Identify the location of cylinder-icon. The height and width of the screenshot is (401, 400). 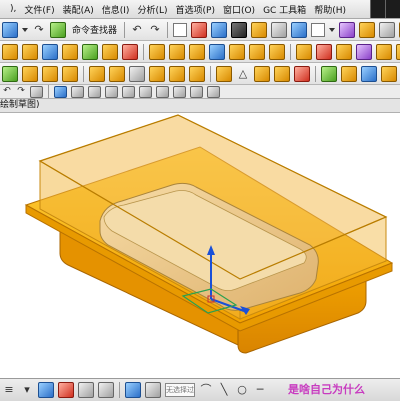
(30, 73).